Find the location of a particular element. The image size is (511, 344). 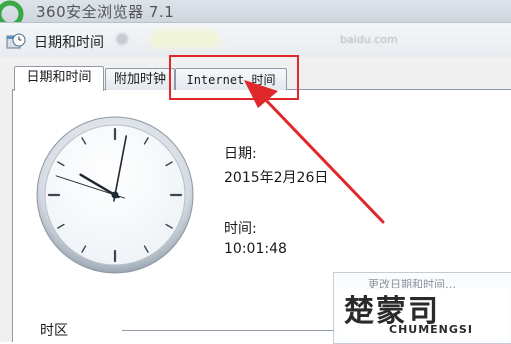

tab-date-time: 日期和时间 is located at coordinates (59, 78).